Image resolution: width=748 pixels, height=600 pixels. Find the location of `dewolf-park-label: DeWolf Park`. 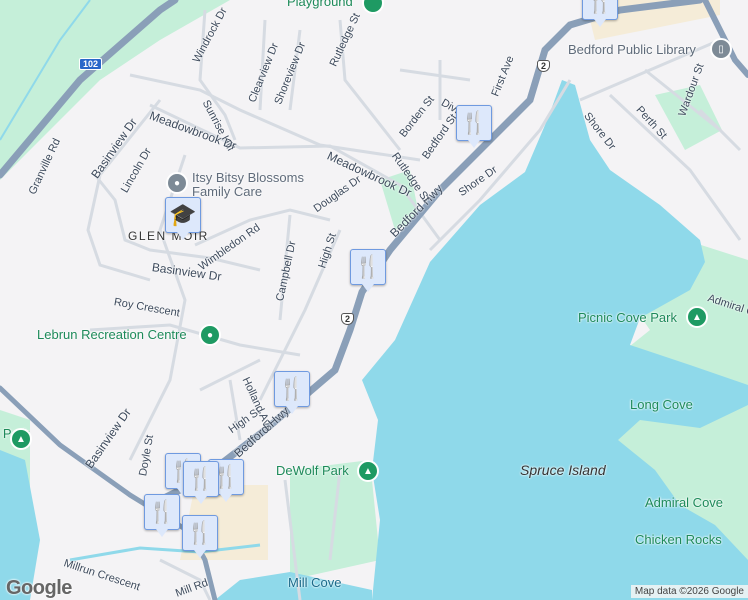

dewolf-park-label: DeWolf Park is located at coordinates (312, 470).